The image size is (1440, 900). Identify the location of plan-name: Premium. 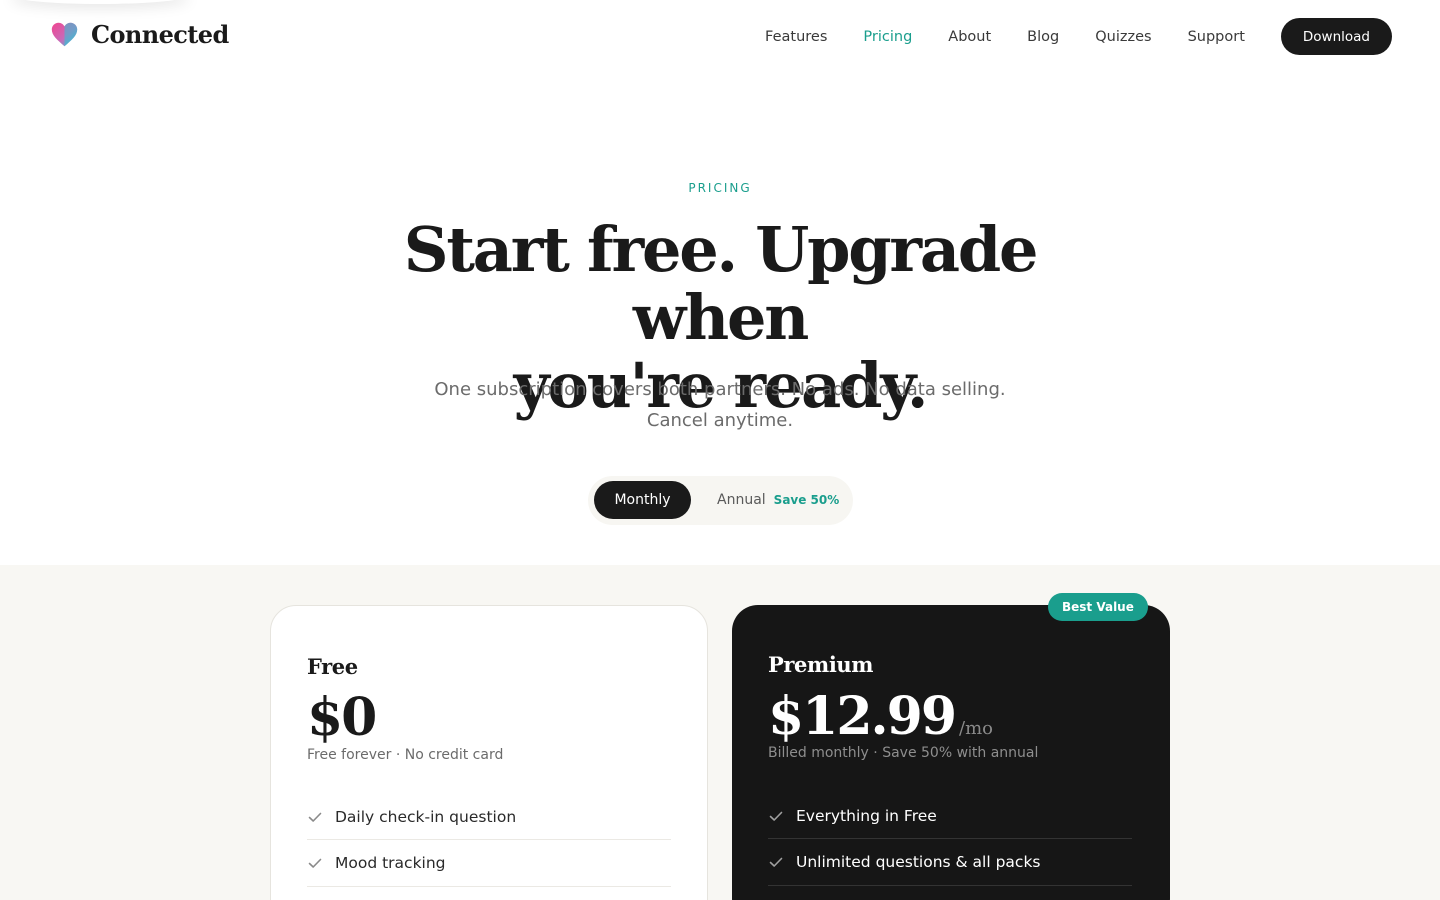
(821, 664).